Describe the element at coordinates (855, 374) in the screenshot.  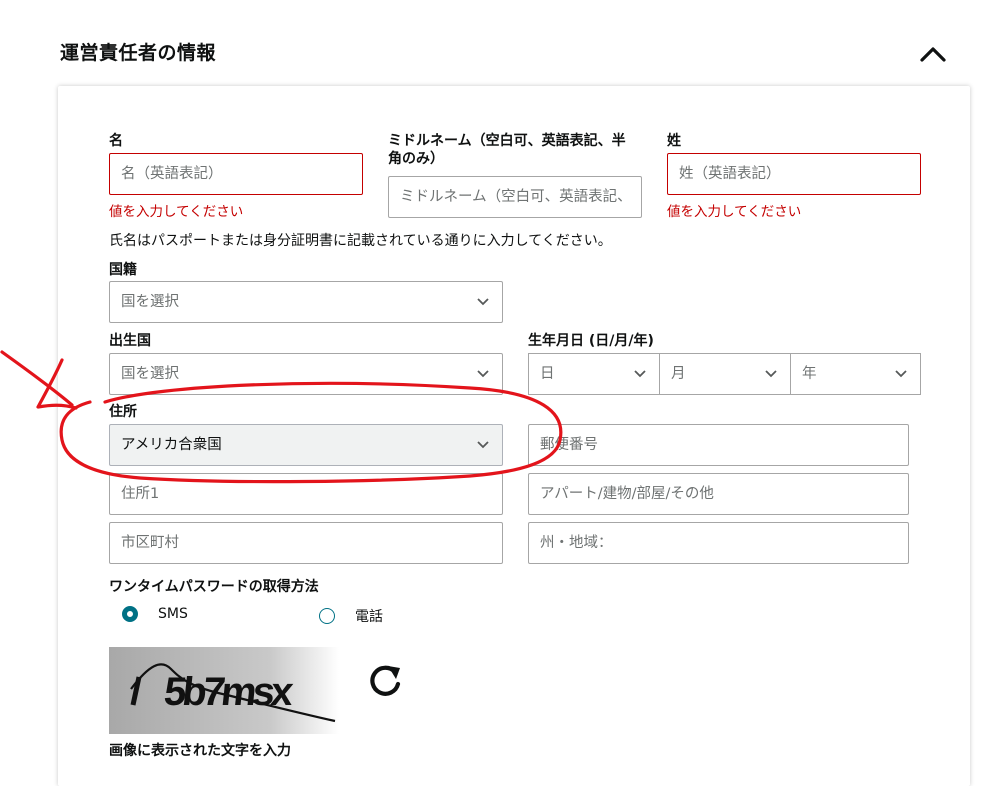
I see `birth-year-select: 年` at that location.